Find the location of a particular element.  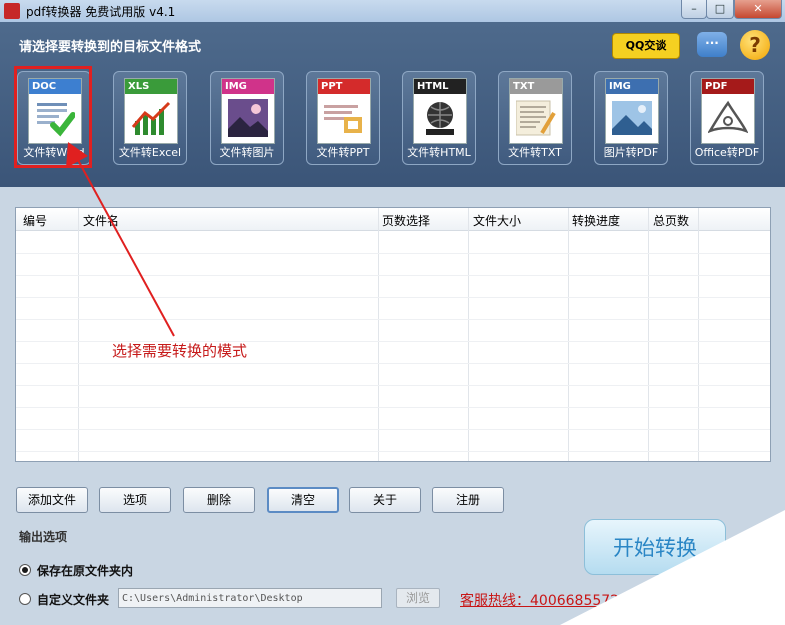

title-bar: pdf转换器 免费试用版 v4.1 – □ ✕ is located at coordinates (392, 11).